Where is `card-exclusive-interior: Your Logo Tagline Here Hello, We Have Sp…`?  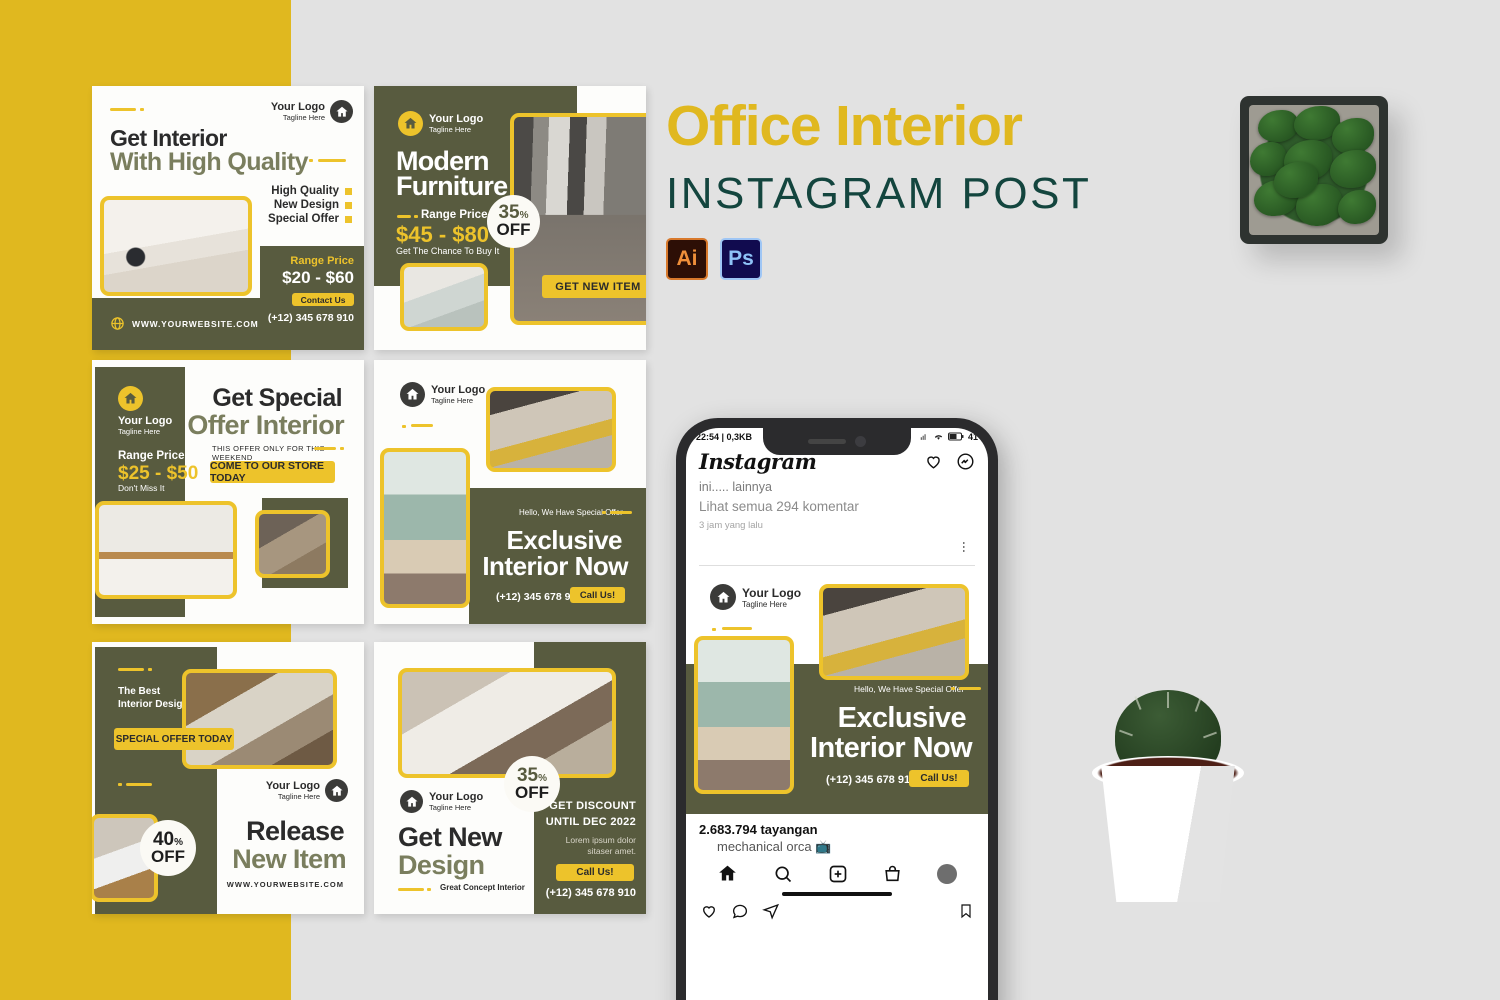
card-exclusive-interior: Your Logo Tagline Here Hello, We Have Sp… is located at coordinates (510, 492).